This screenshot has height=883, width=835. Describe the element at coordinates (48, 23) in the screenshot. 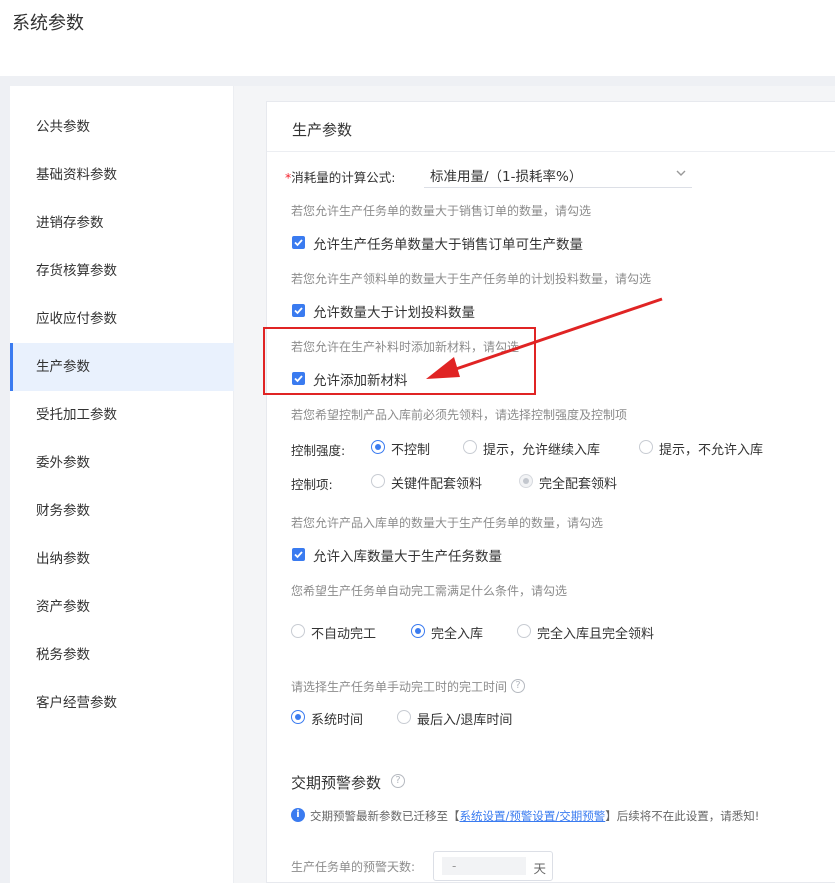

I see `page-title: 系统参数` at that location.